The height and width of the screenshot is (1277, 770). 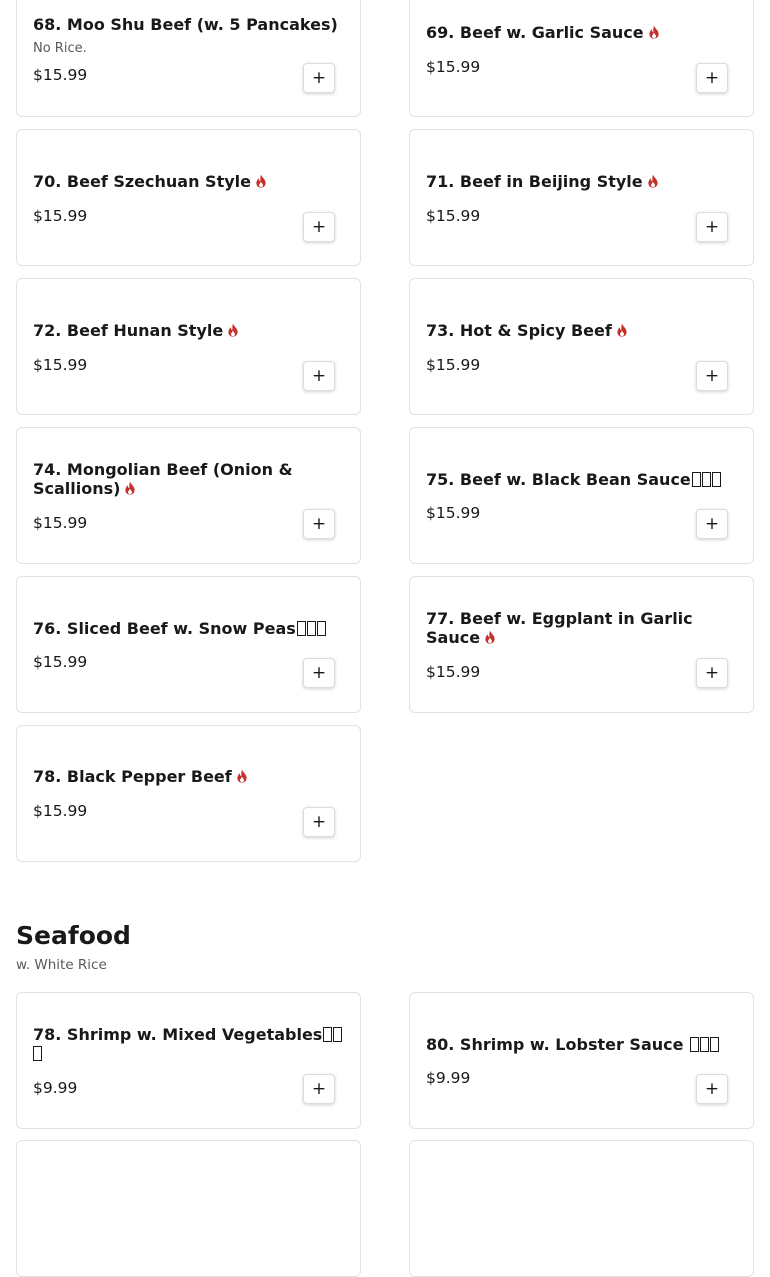 What do you see at coordinates (189, 776) in the screenshot?
I see `item-title: 78. Black Pepper Beef` at bounding box center [189, 776].